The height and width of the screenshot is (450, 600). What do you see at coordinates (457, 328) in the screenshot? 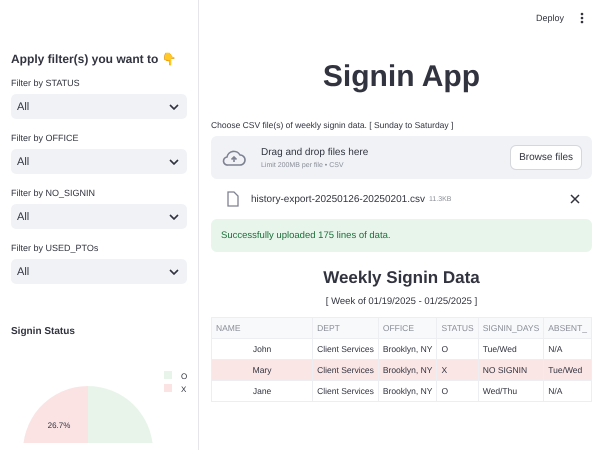
I see `column-header: STATUS` at bounding box center [457, 328].